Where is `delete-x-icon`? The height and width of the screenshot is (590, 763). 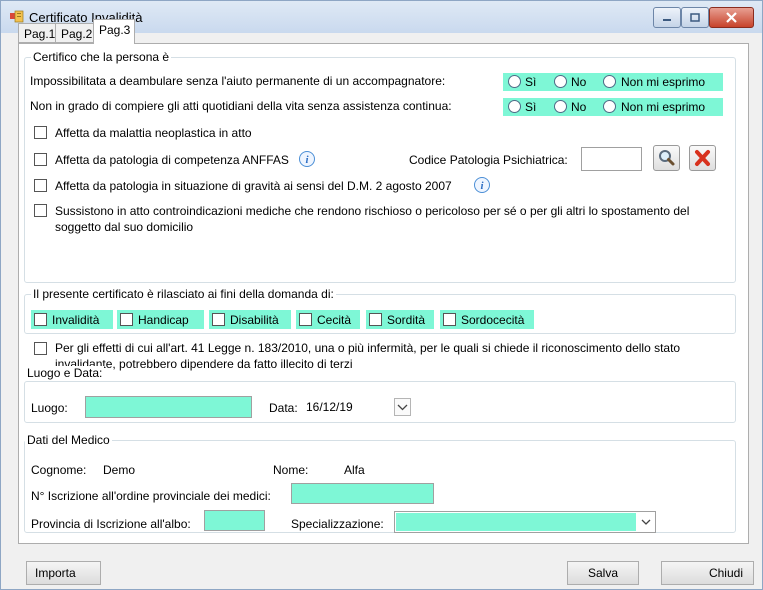 delete-x-icon is located at coordinates (702, 158).